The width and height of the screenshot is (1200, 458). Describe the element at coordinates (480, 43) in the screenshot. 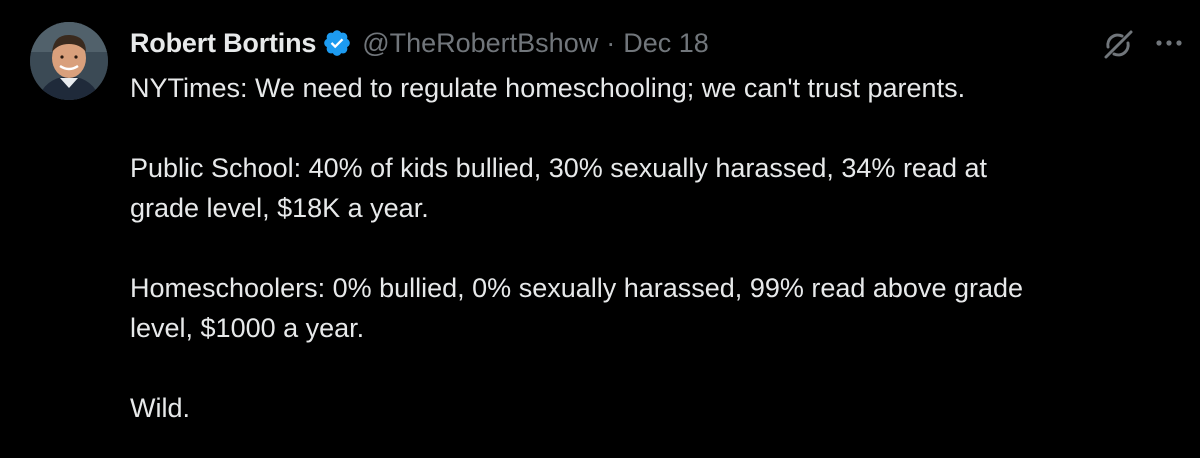

I see `author-handle: @TheRobertBshow` at that location.